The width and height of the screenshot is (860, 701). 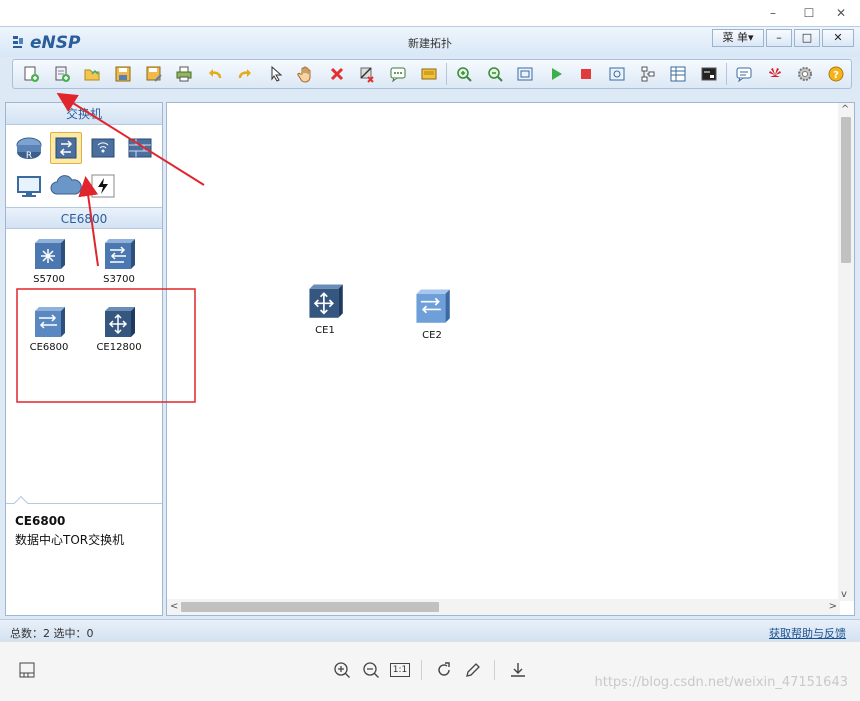 What do you see at coordinates (838, 38) in the screenshot?
I see `app-close-button: ✕` at bounding box center [838, 38].